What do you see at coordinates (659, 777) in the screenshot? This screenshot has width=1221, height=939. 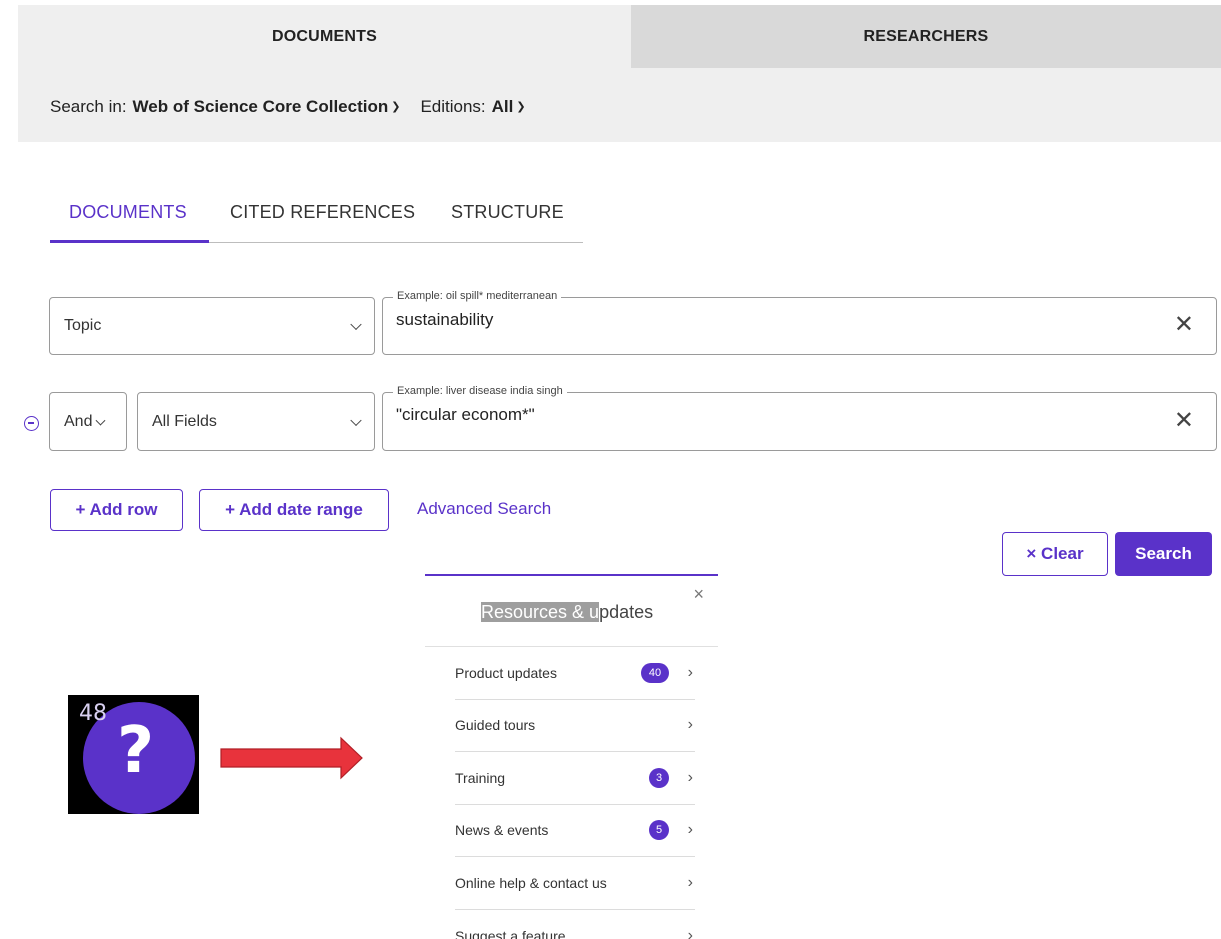 I see `count-badge: 3` at bounding box center [659, 777].